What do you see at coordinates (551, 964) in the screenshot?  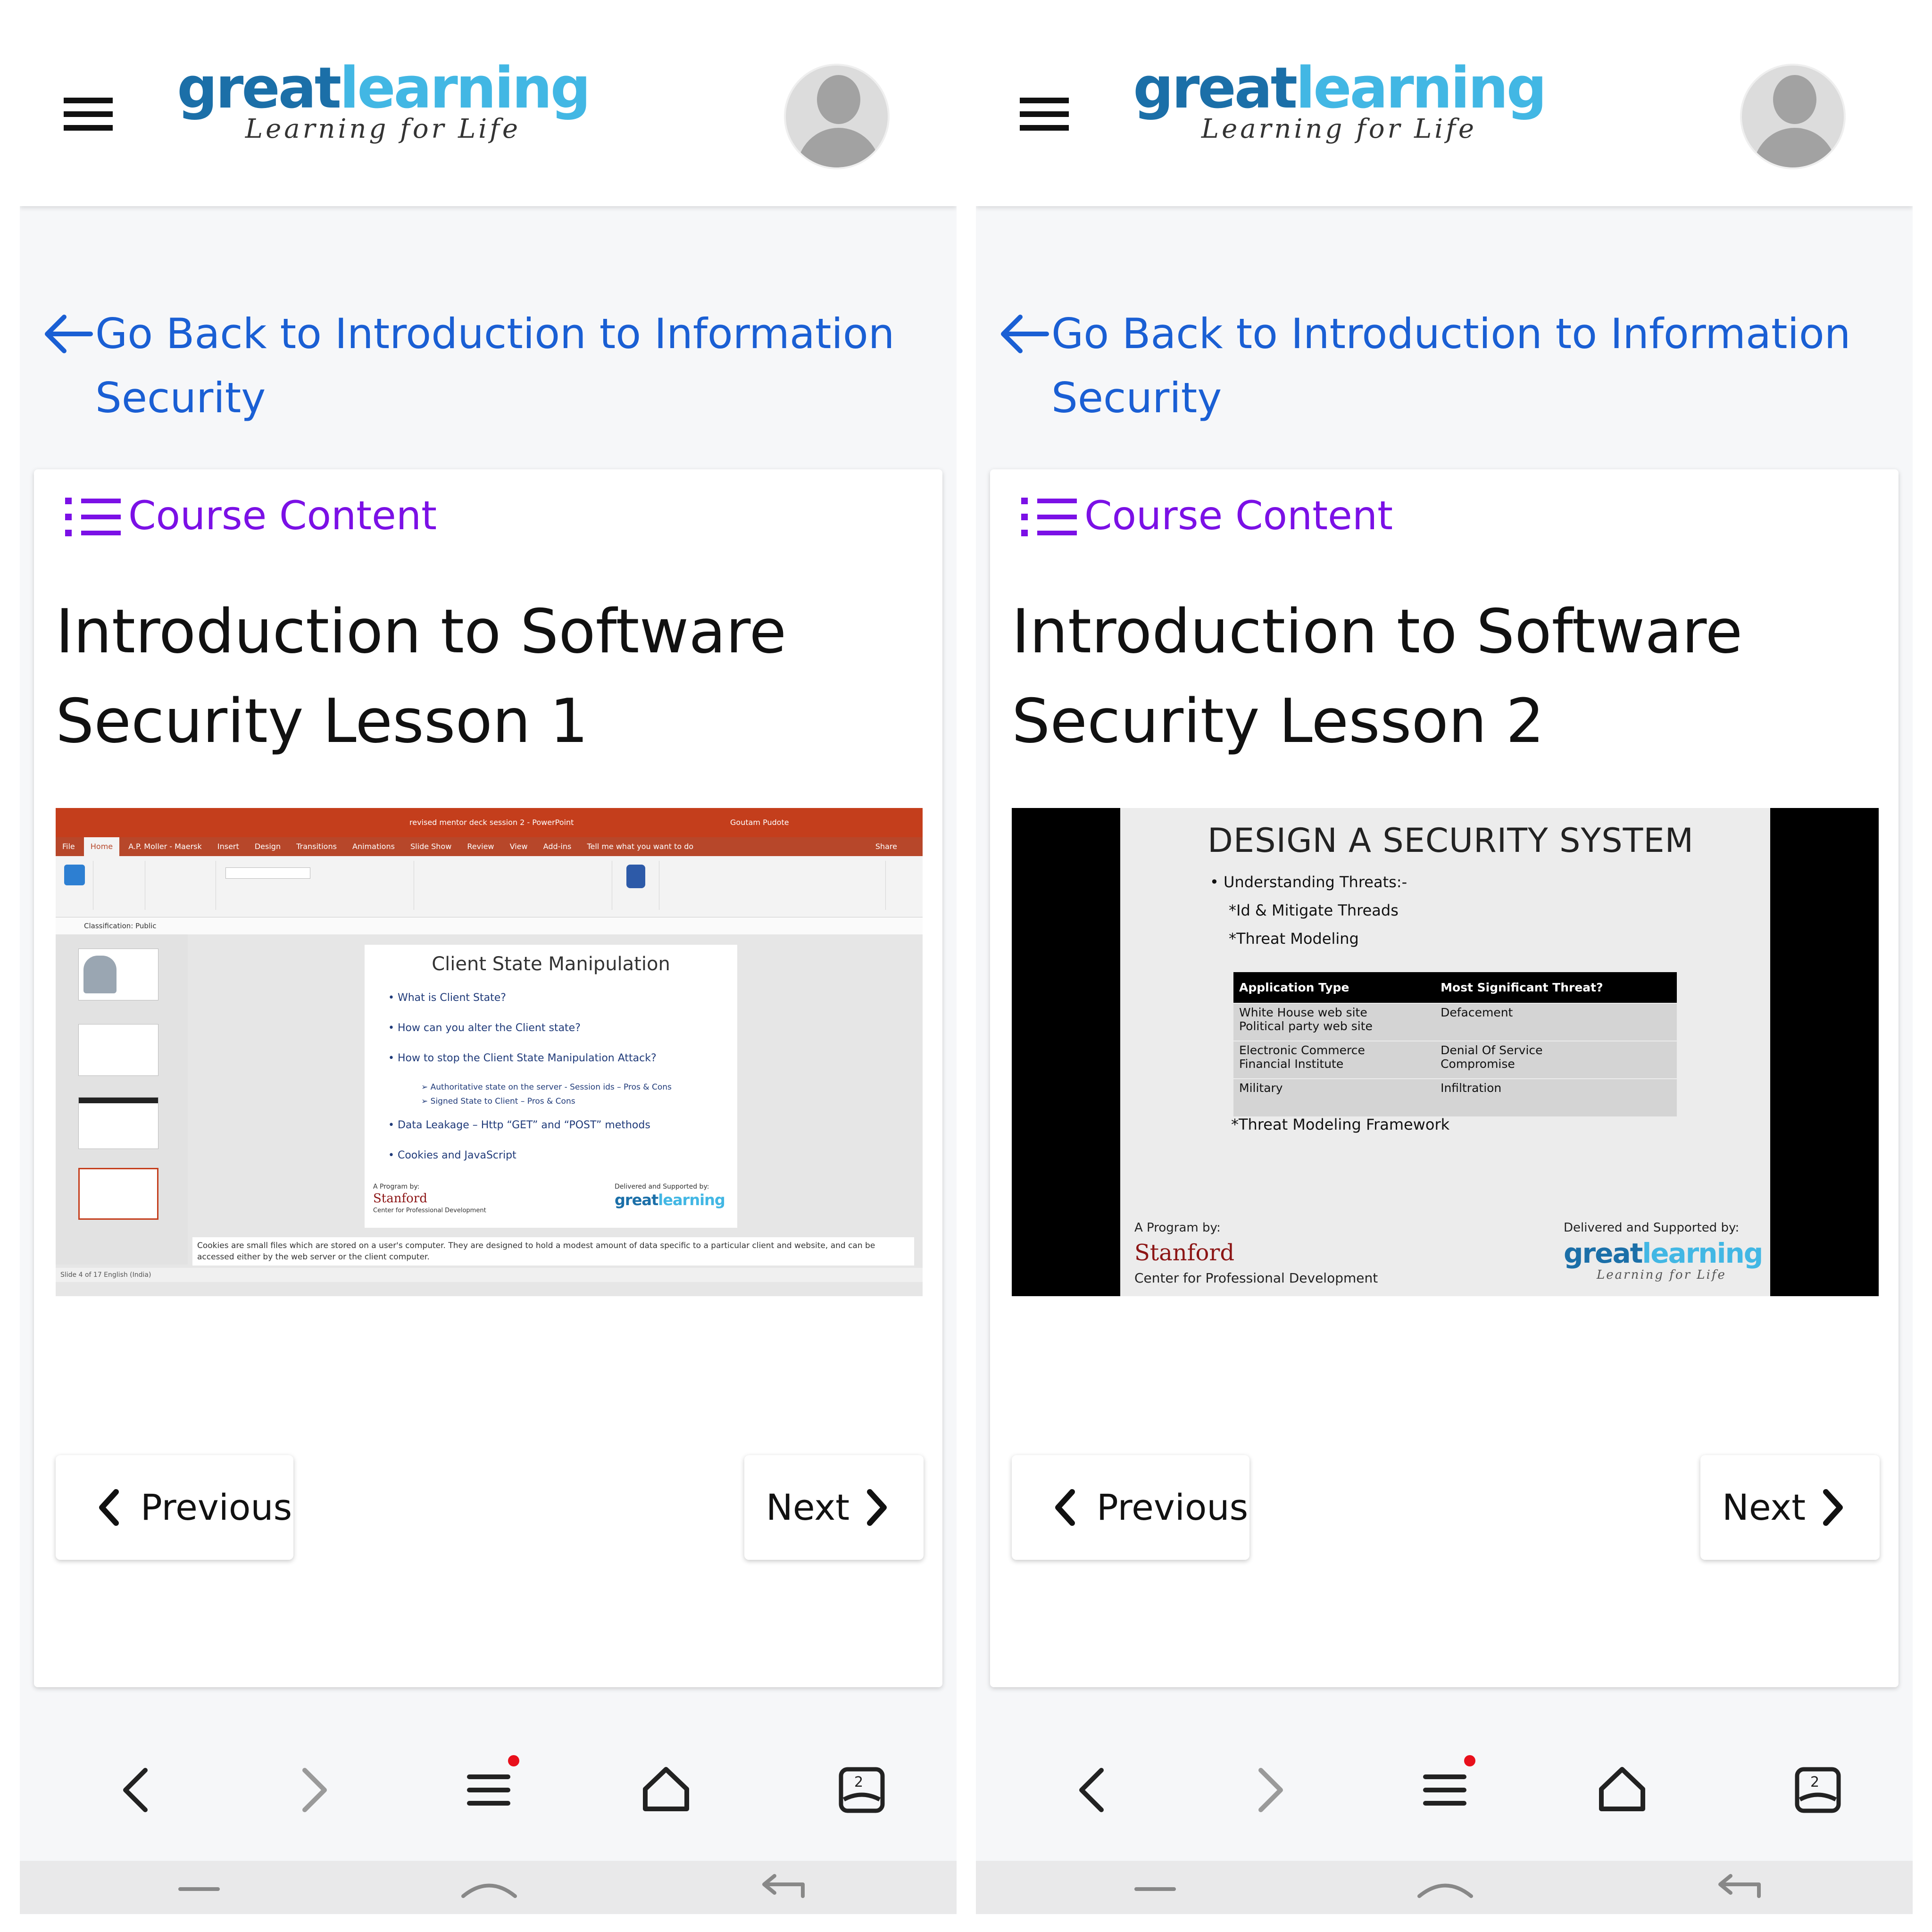 I see `ppt-slide-title: Client State Manipulation` at bounding box center [551, 964].